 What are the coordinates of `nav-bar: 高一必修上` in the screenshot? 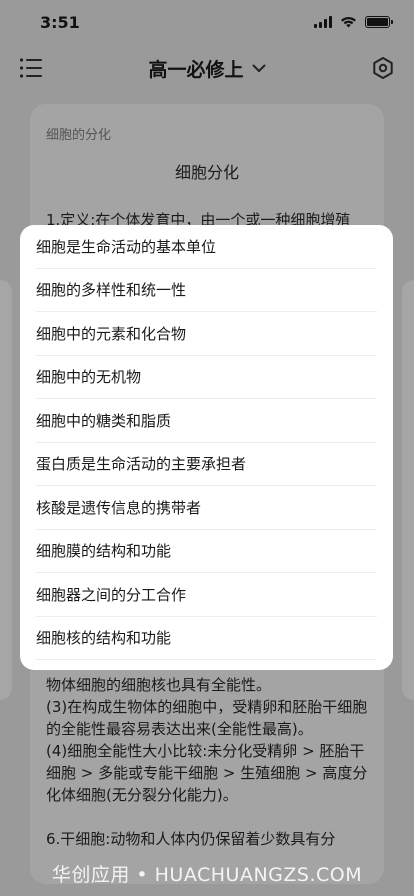 It's located at (207, 68).